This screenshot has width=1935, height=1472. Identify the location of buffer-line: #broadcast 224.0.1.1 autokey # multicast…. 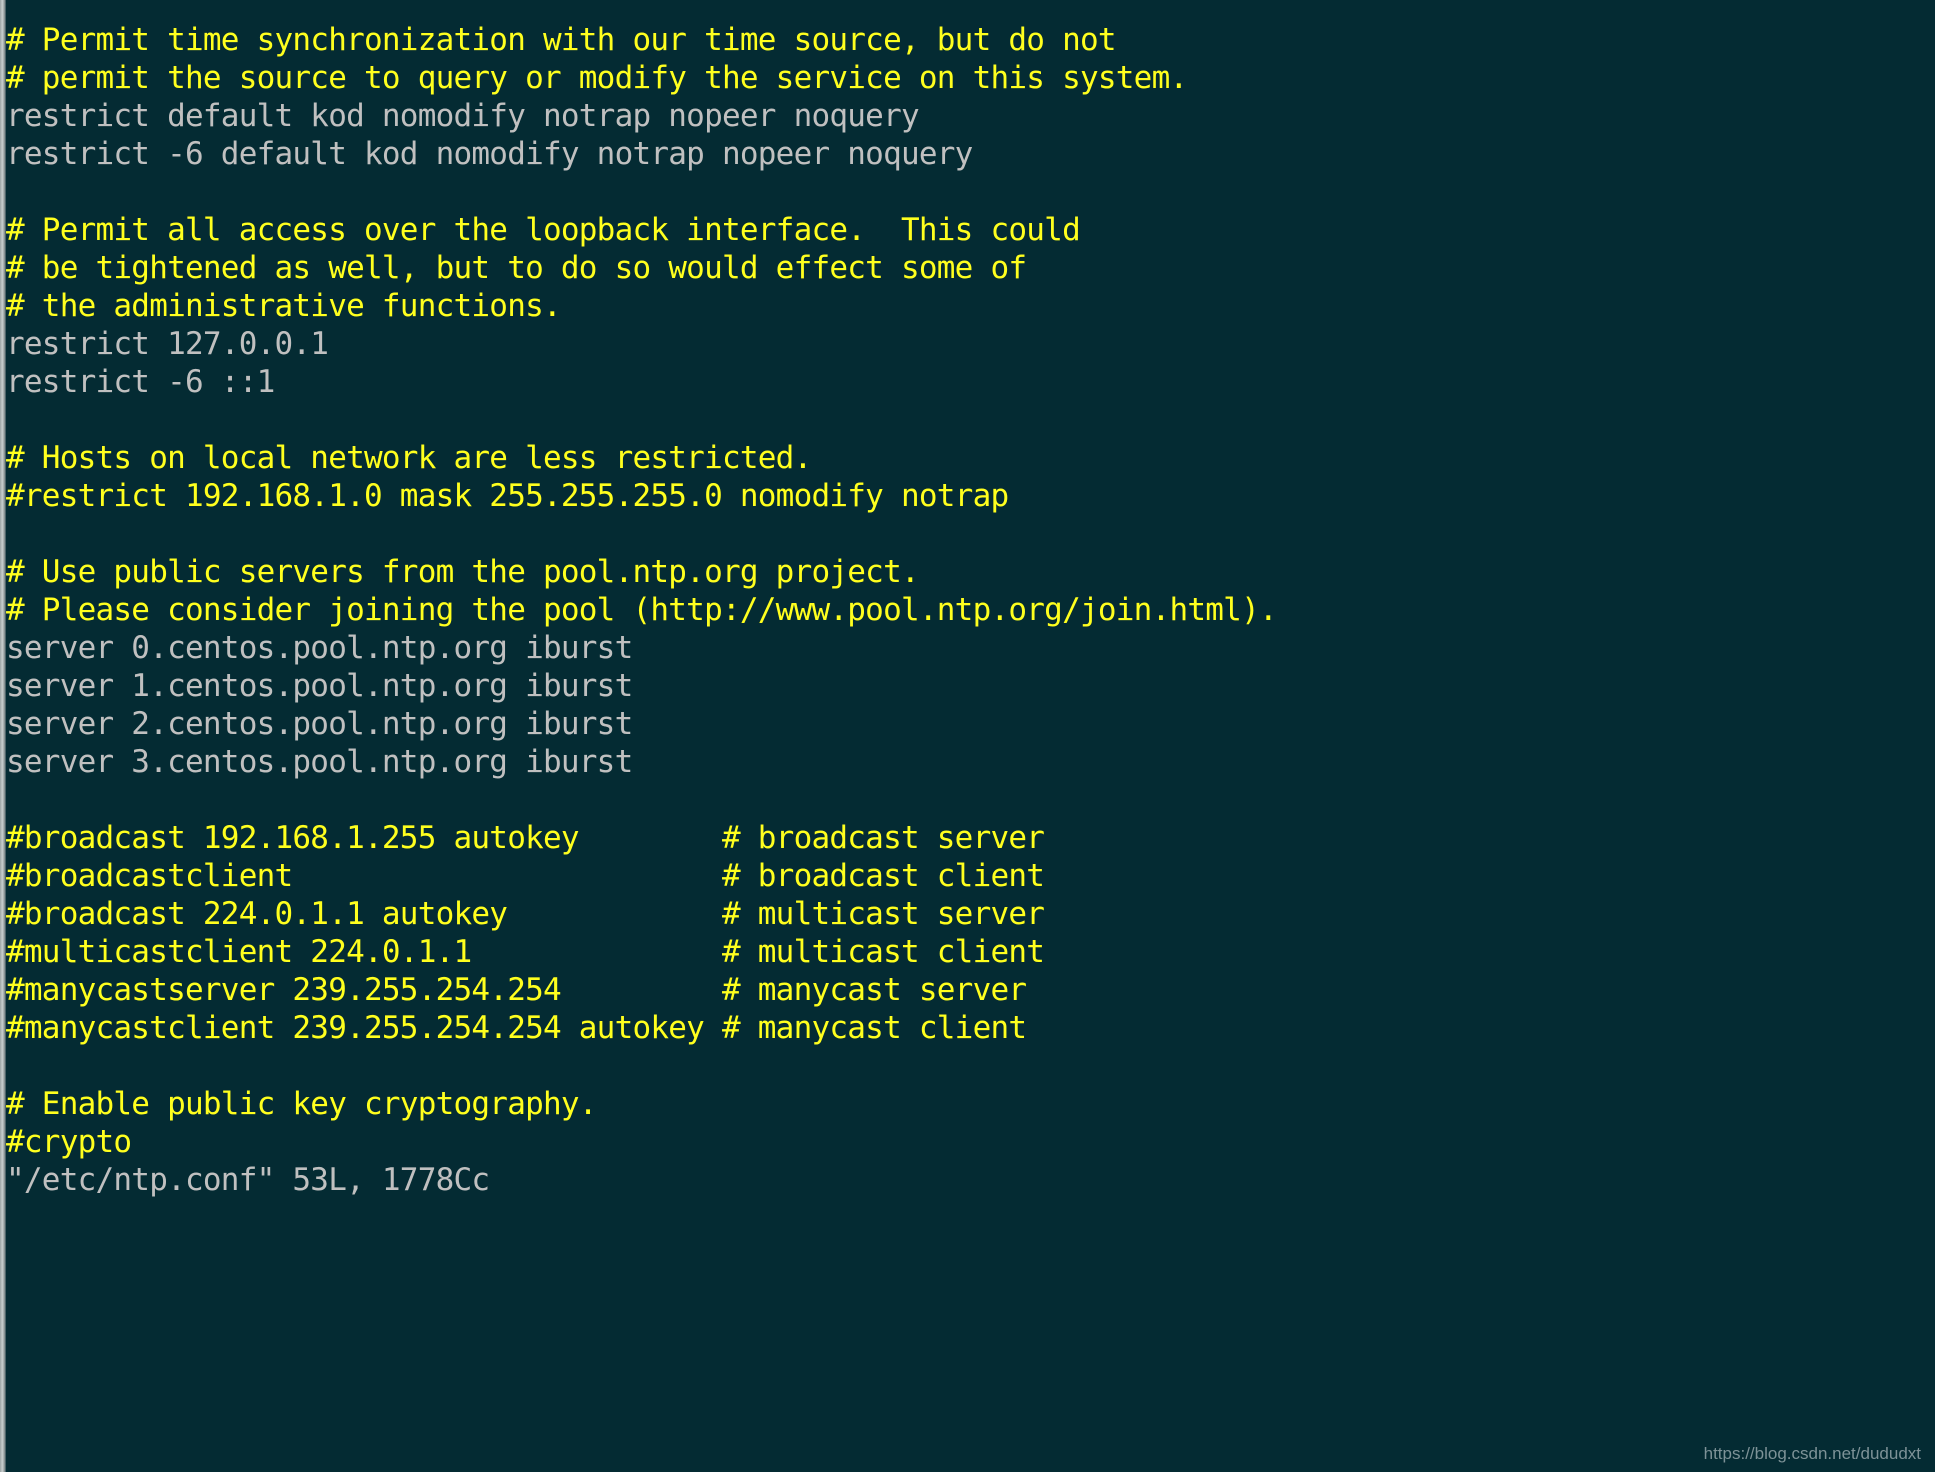
(525, 914).